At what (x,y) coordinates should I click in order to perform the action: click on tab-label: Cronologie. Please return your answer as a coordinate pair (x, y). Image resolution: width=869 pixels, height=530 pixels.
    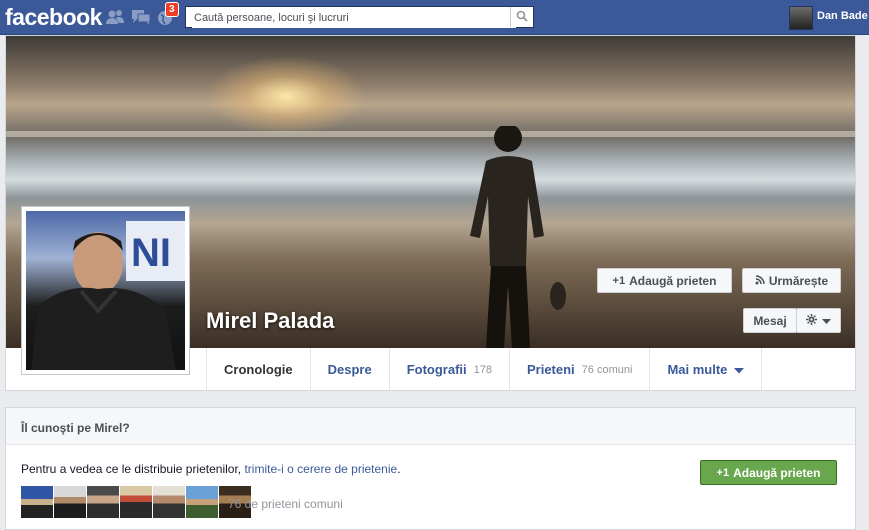
    Looking at the image, I should click on (258, 369).